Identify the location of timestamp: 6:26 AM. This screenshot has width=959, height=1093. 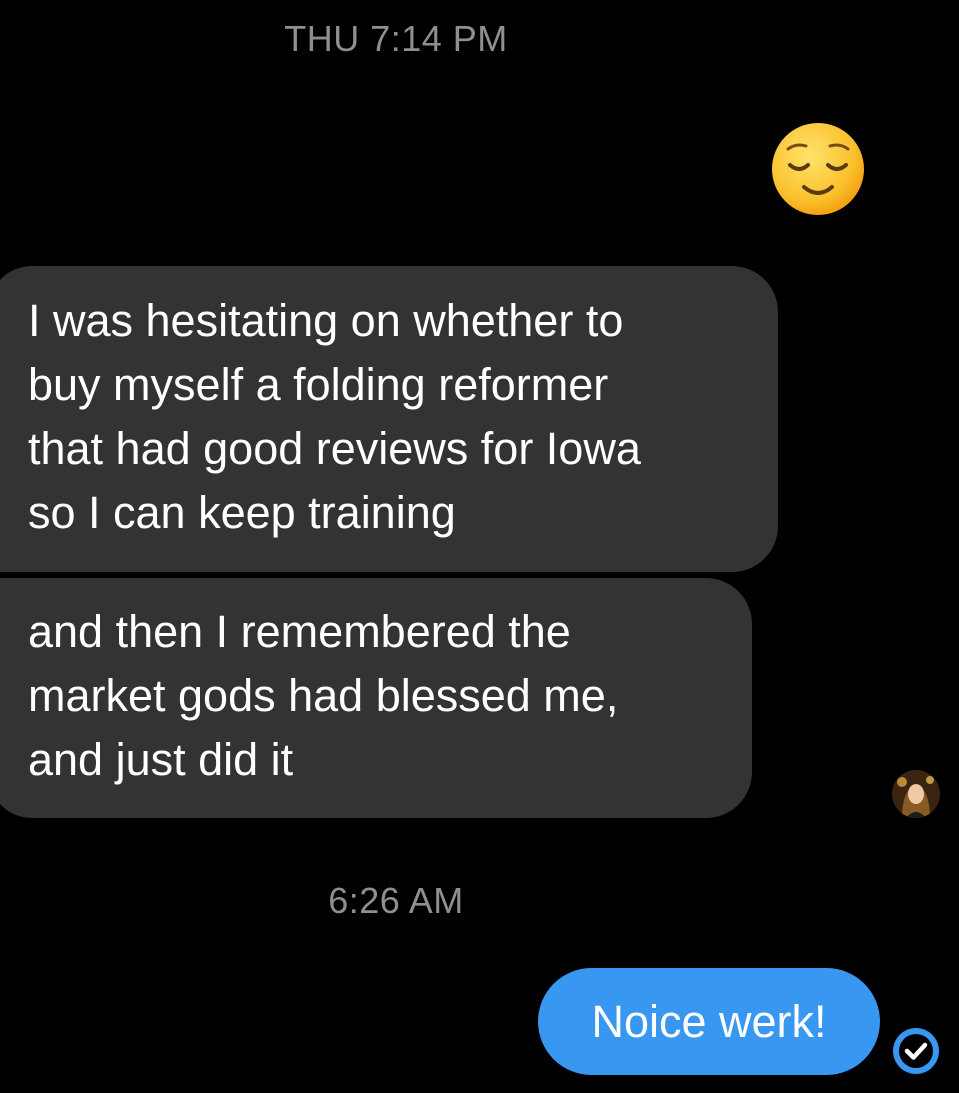
(396, 900).